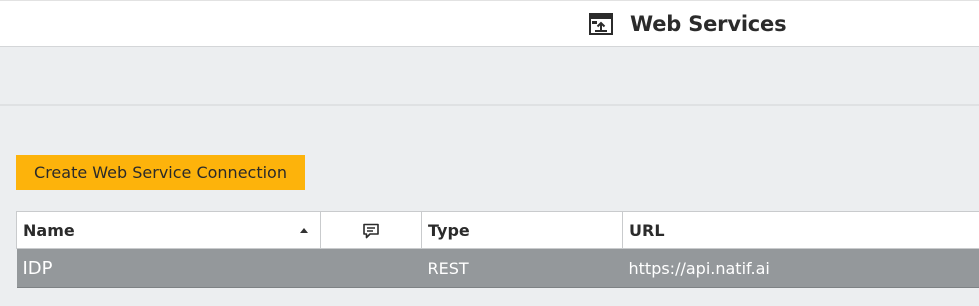 This screenshot has width=979, height=306. What do you see at coordinates (168, 268) in the screenshot?
I see `cell-name: IDP` at bounding box center [168, 268].